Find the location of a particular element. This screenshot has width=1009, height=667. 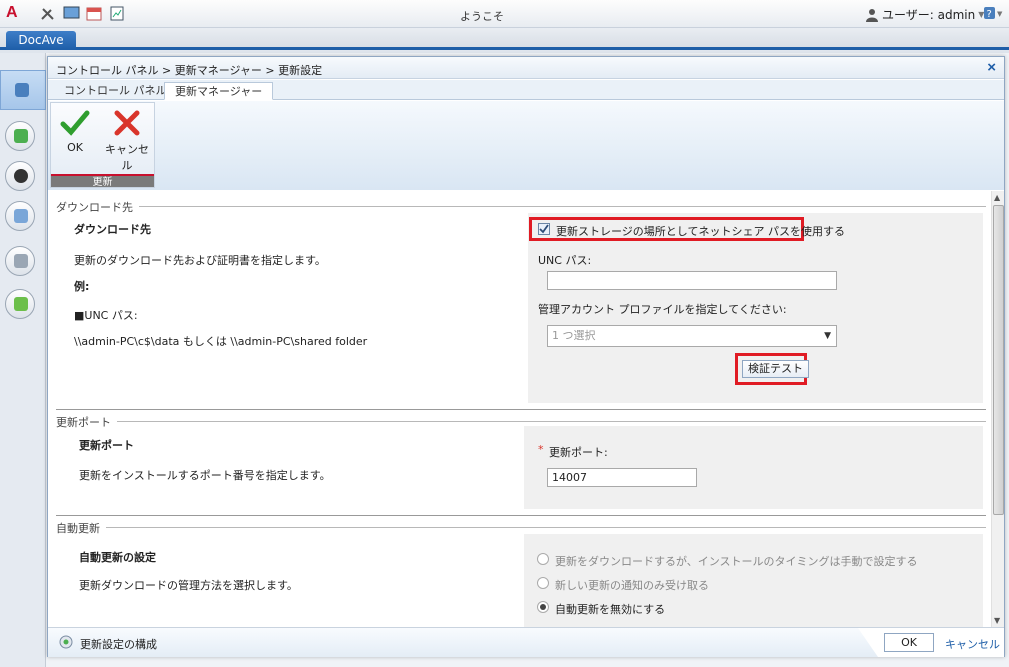

ribbon-tabs: コントロール パネル 更新マネージャー is located at coordinates (526, 90).